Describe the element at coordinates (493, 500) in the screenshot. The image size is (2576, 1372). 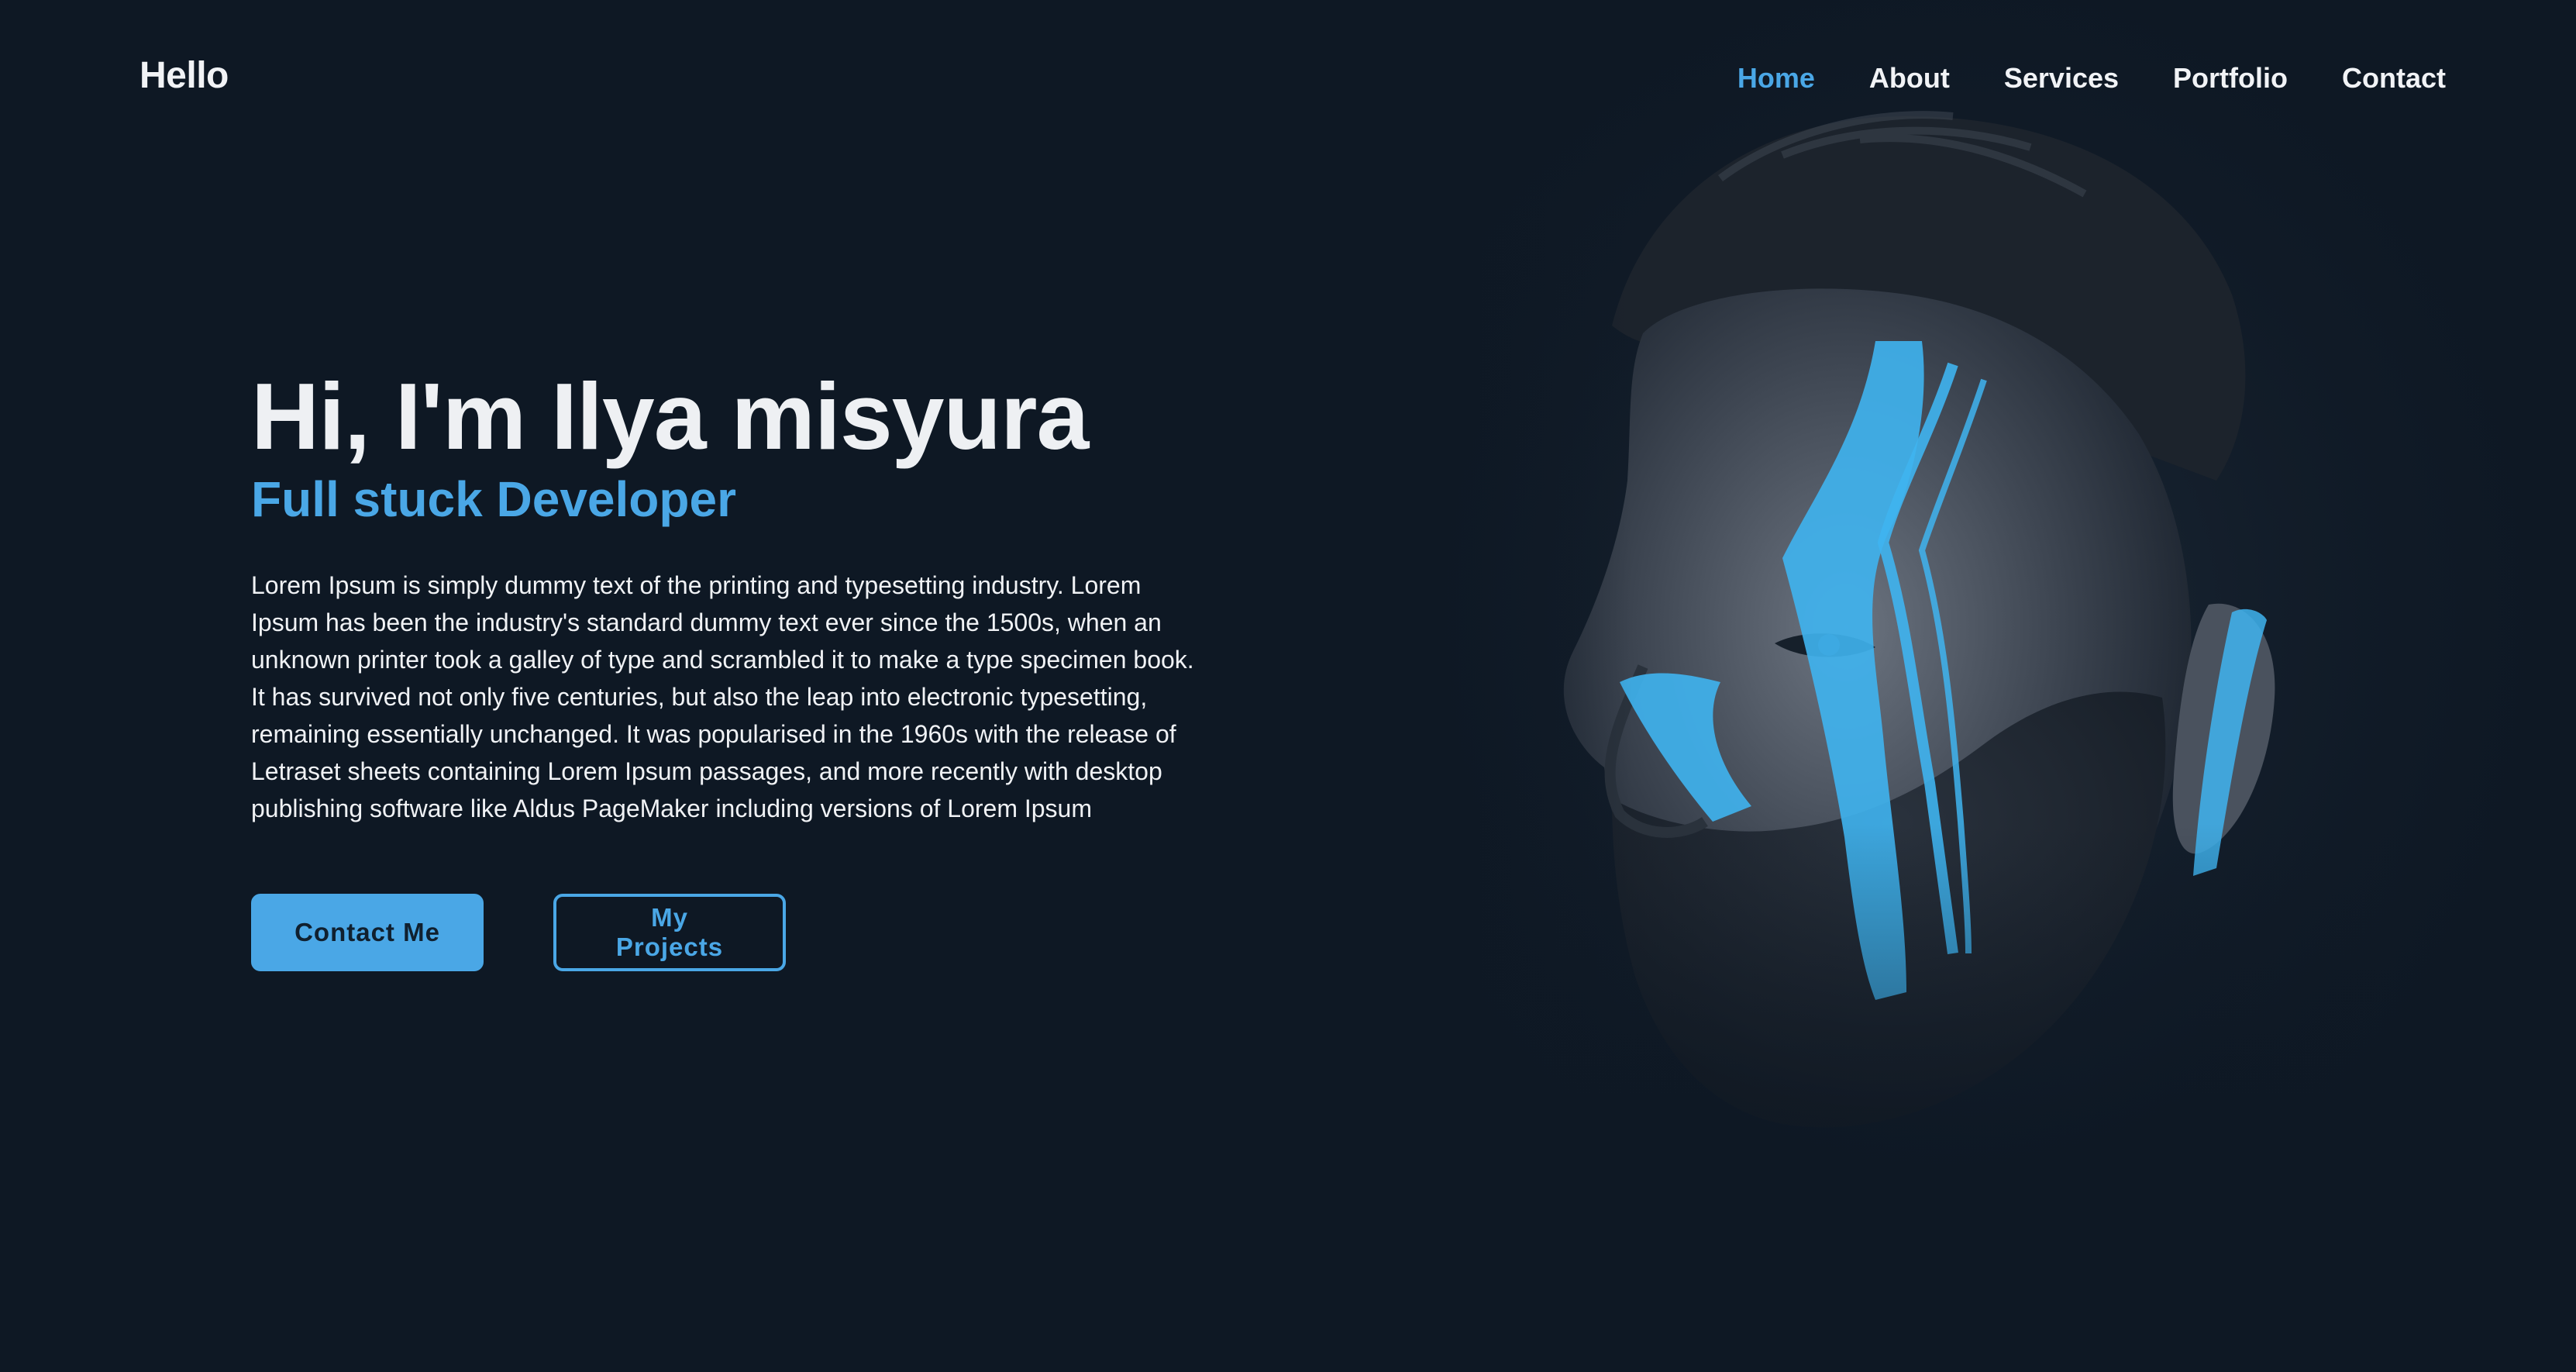
I see `hero-subtitle: Full stuck Developer` at that location.